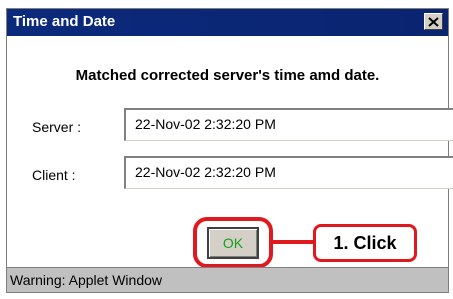 This screenshot has width=453, height=299. I want to click on close-button, so click(433, 21).